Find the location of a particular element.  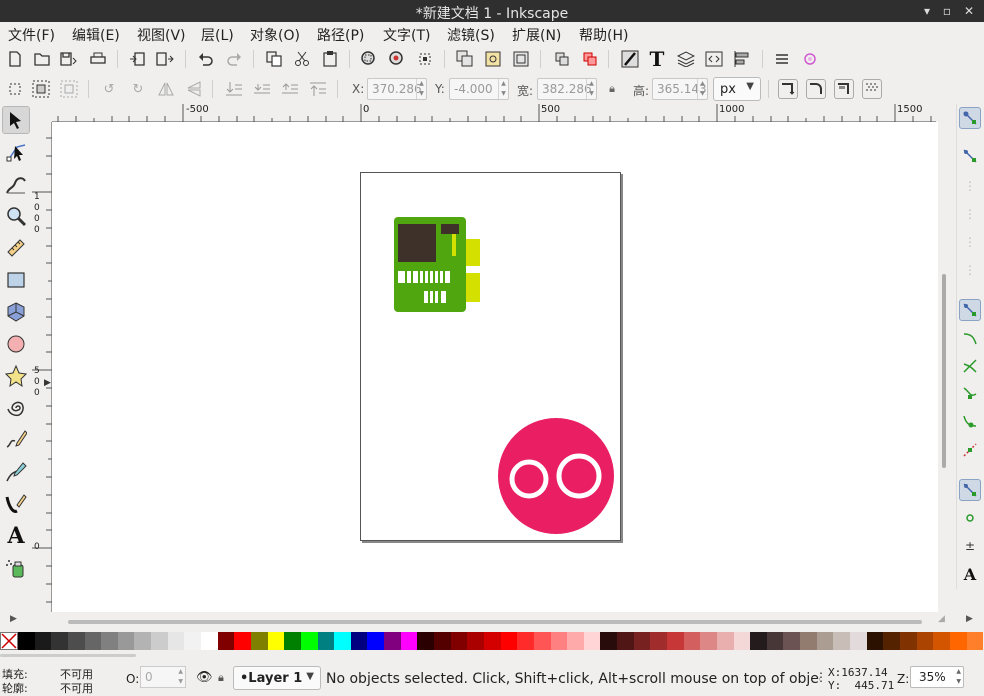

menu-text: 文字(T) is located at coordinates (406, 35).